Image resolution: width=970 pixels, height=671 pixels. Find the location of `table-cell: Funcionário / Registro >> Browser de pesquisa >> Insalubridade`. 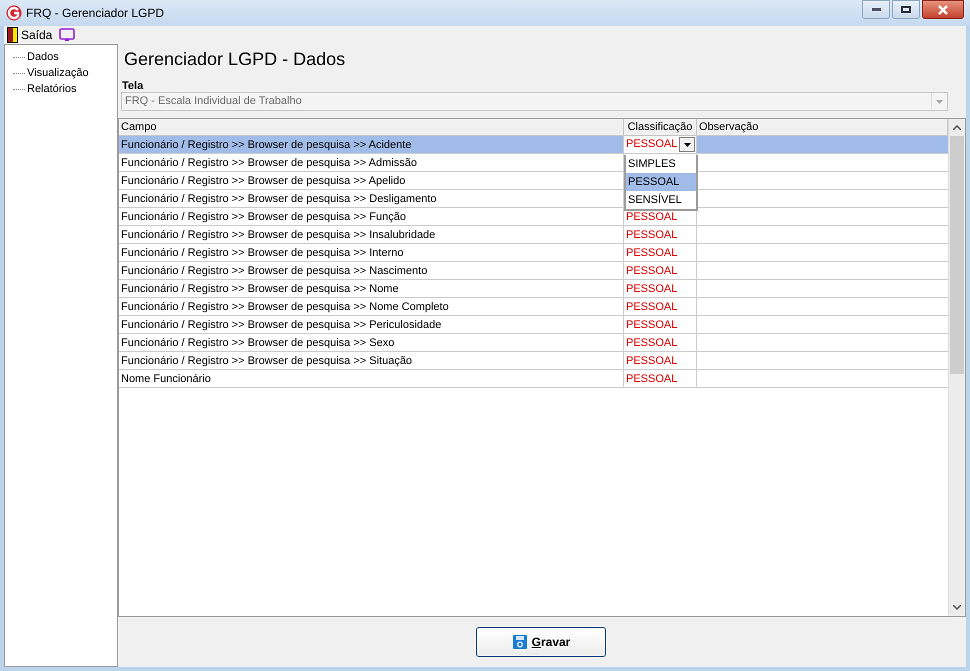

table-cell: Funcionário / Registro >> Browser de pesquisa >> Insalubridade is located at coordinates (371, 234).